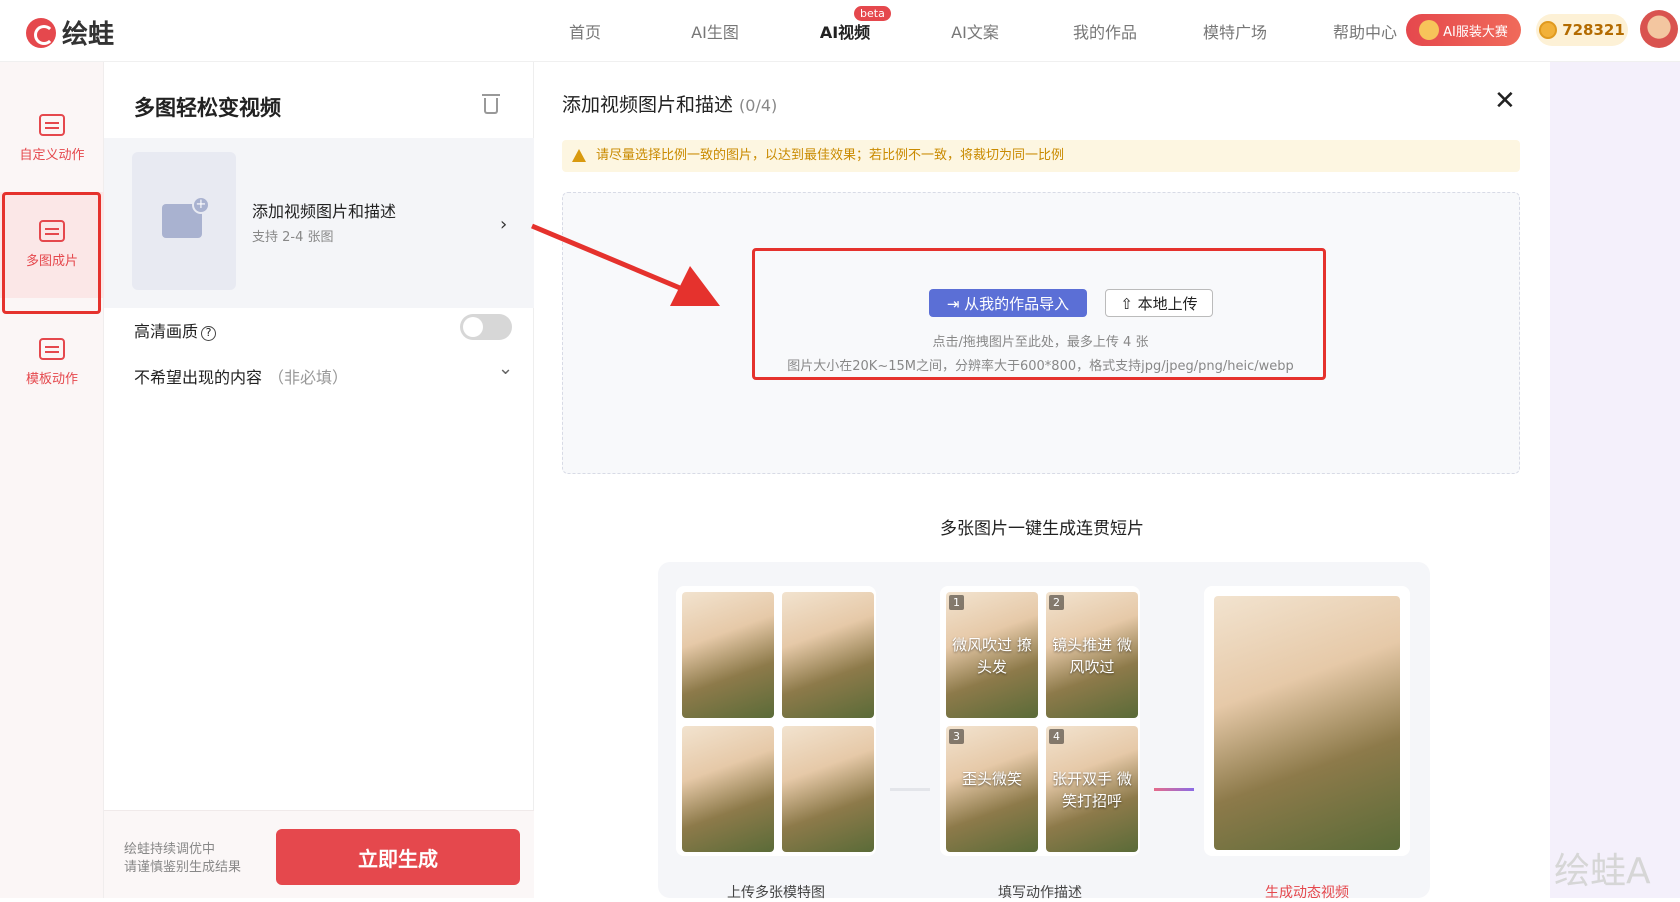 The image size is (1680, 902). What do you see at coordinates (776, 893) in the screenshot?
I see `step-label: 上传多张模特图` at bounding box center [776, 893].